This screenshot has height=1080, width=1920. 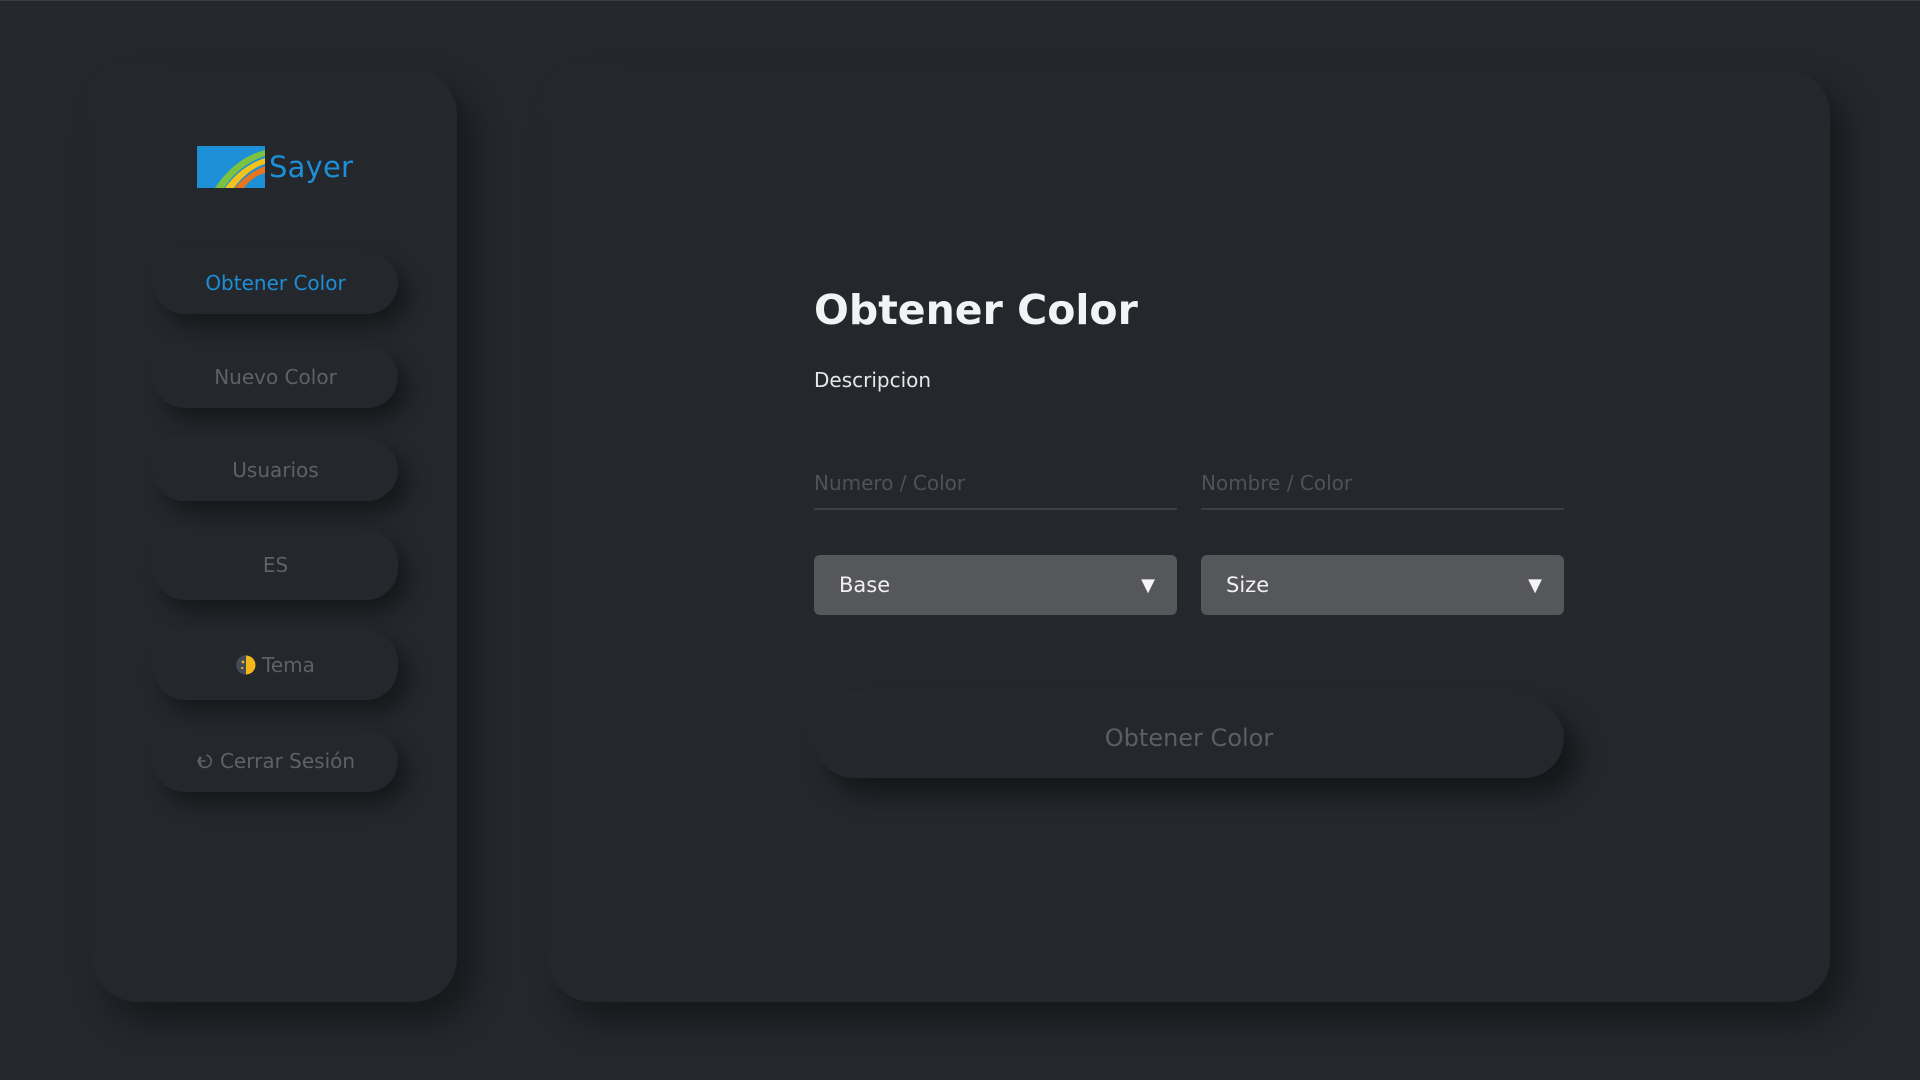 I want to click on brand-name: Sayer, so click(x=311, y=167).